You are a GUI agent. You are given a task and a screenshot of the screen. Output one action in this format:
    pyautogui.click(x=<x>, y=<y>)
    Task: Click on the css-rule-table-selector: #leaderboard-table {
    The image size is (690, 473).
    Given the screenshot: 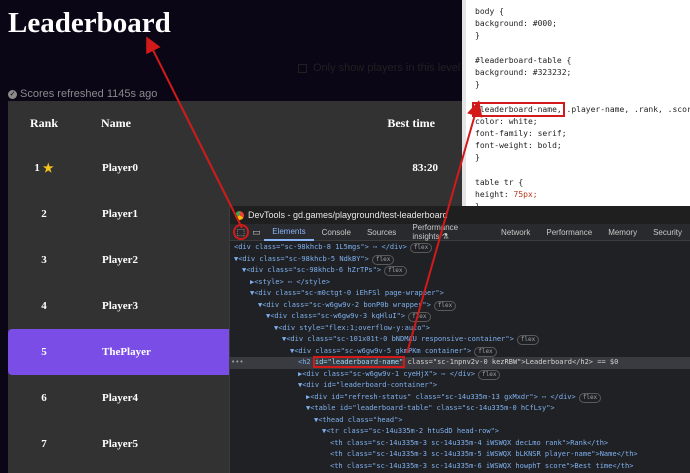 What is the action you would take?
    pyautogui.click(x=523, y=60)
    